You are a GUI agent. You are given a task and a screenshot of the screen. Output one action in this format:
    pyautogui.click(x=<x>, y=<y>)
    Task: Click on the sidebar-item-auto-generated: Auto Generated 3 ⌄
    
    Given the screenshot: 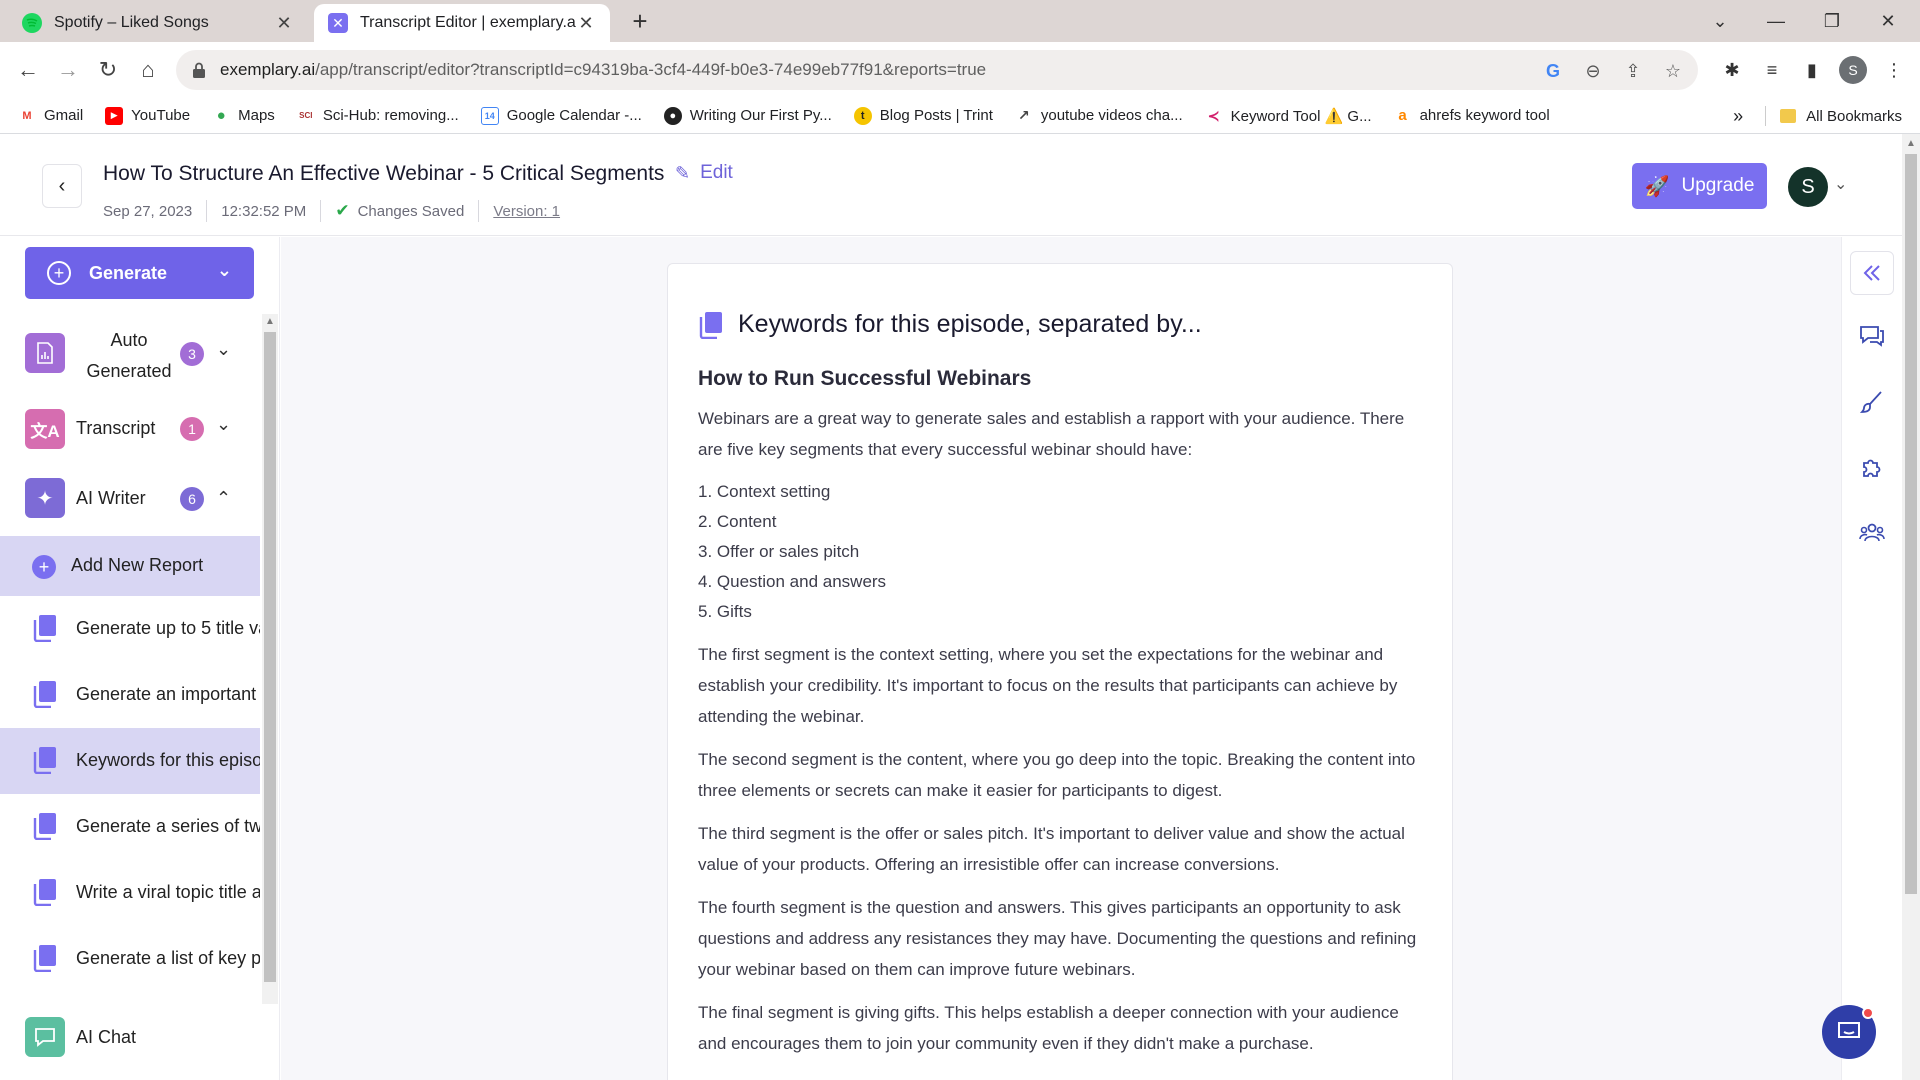 What is the action you would take?
    pyautogui.click(x=130, y=354)
    